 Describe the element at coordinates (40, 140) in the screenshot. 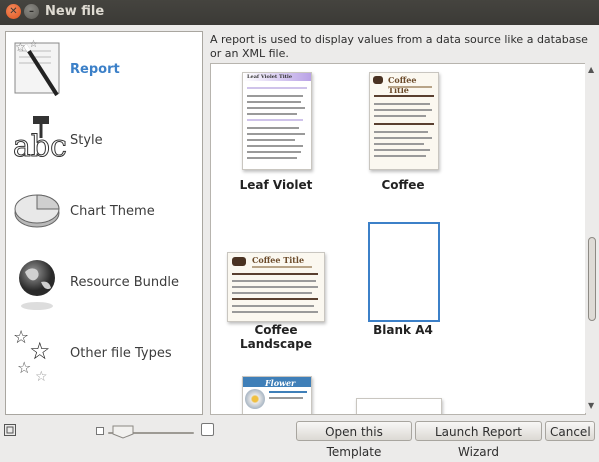

I see `style-font-icon: abc` at that location.